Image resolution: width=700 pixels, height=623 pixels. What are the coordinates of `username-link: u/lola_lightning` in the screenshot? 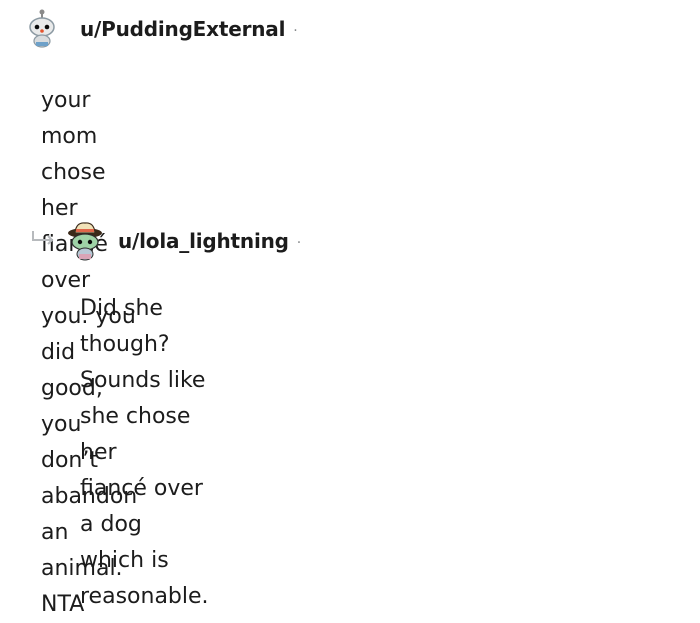 It's located at (203, 241).